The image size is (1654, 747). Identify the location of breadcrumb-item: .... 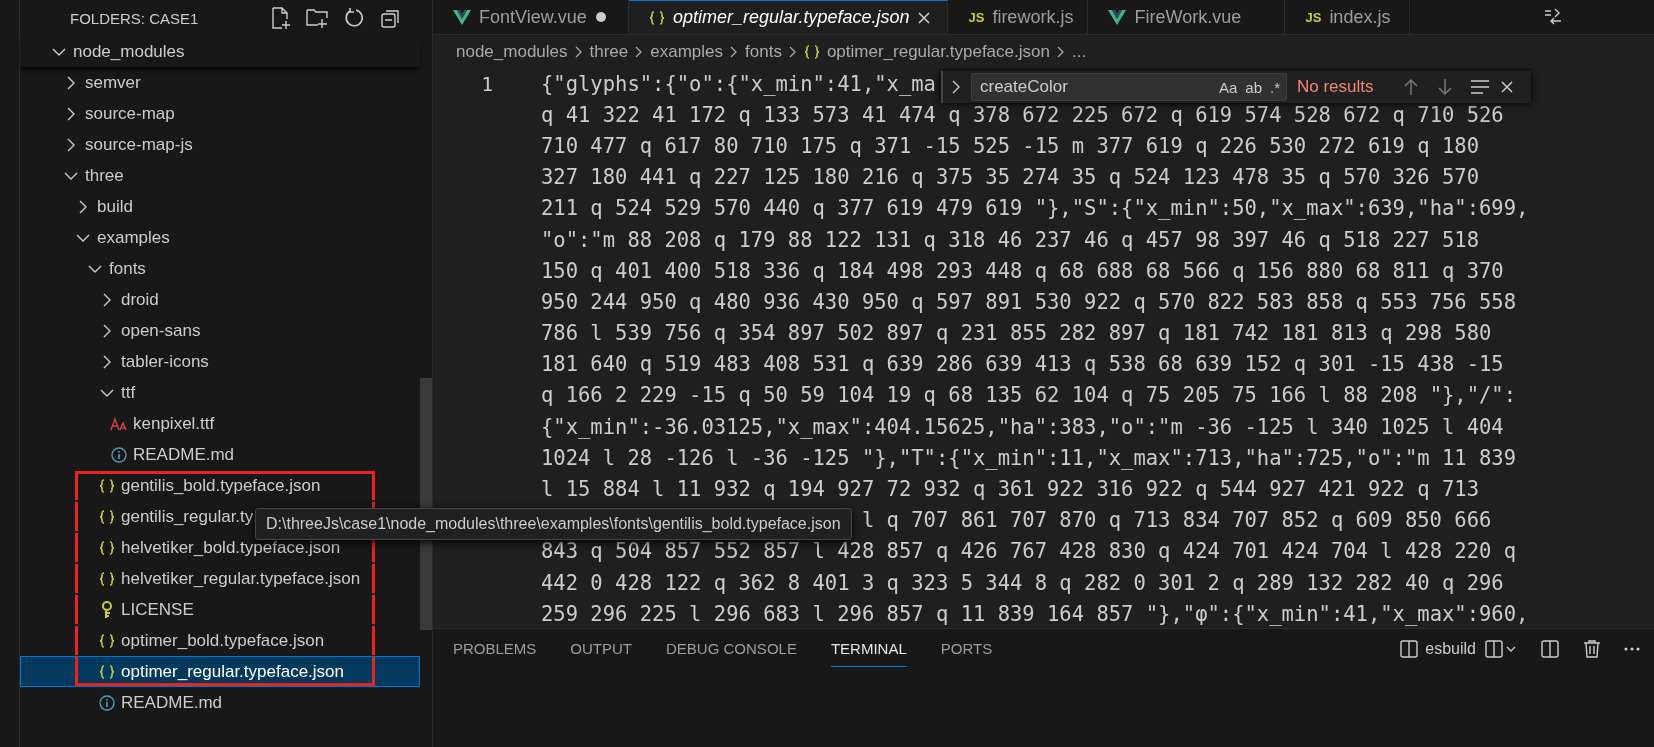
(1079, 51).